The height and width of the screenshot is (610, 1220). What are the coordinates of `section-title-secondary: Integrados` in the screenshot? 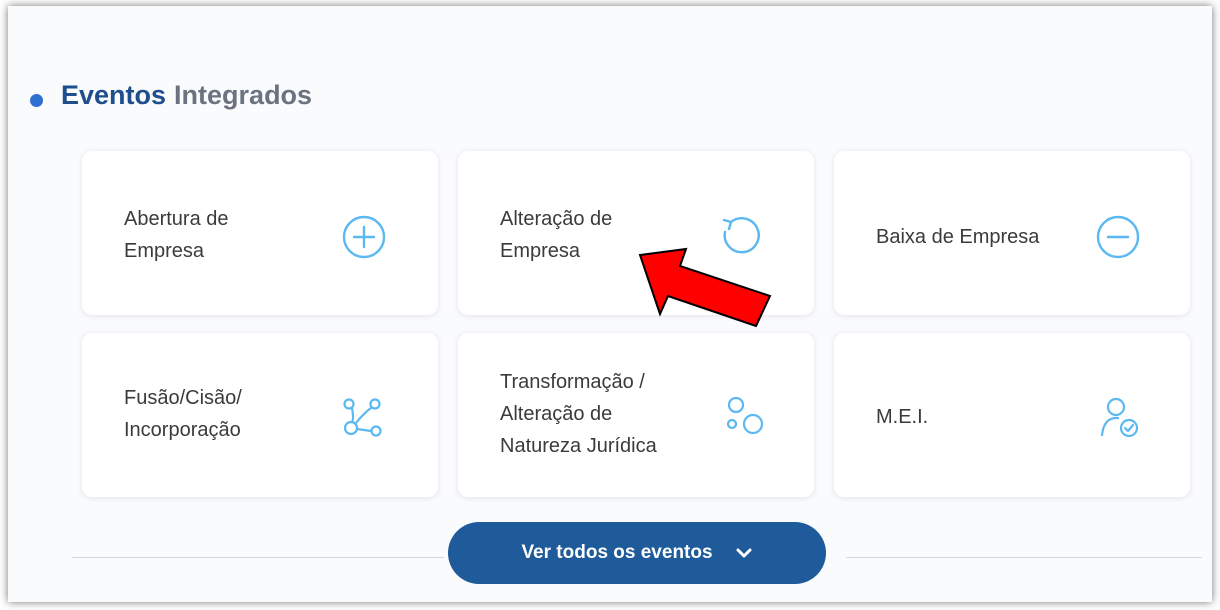 It's located at (243, 95).